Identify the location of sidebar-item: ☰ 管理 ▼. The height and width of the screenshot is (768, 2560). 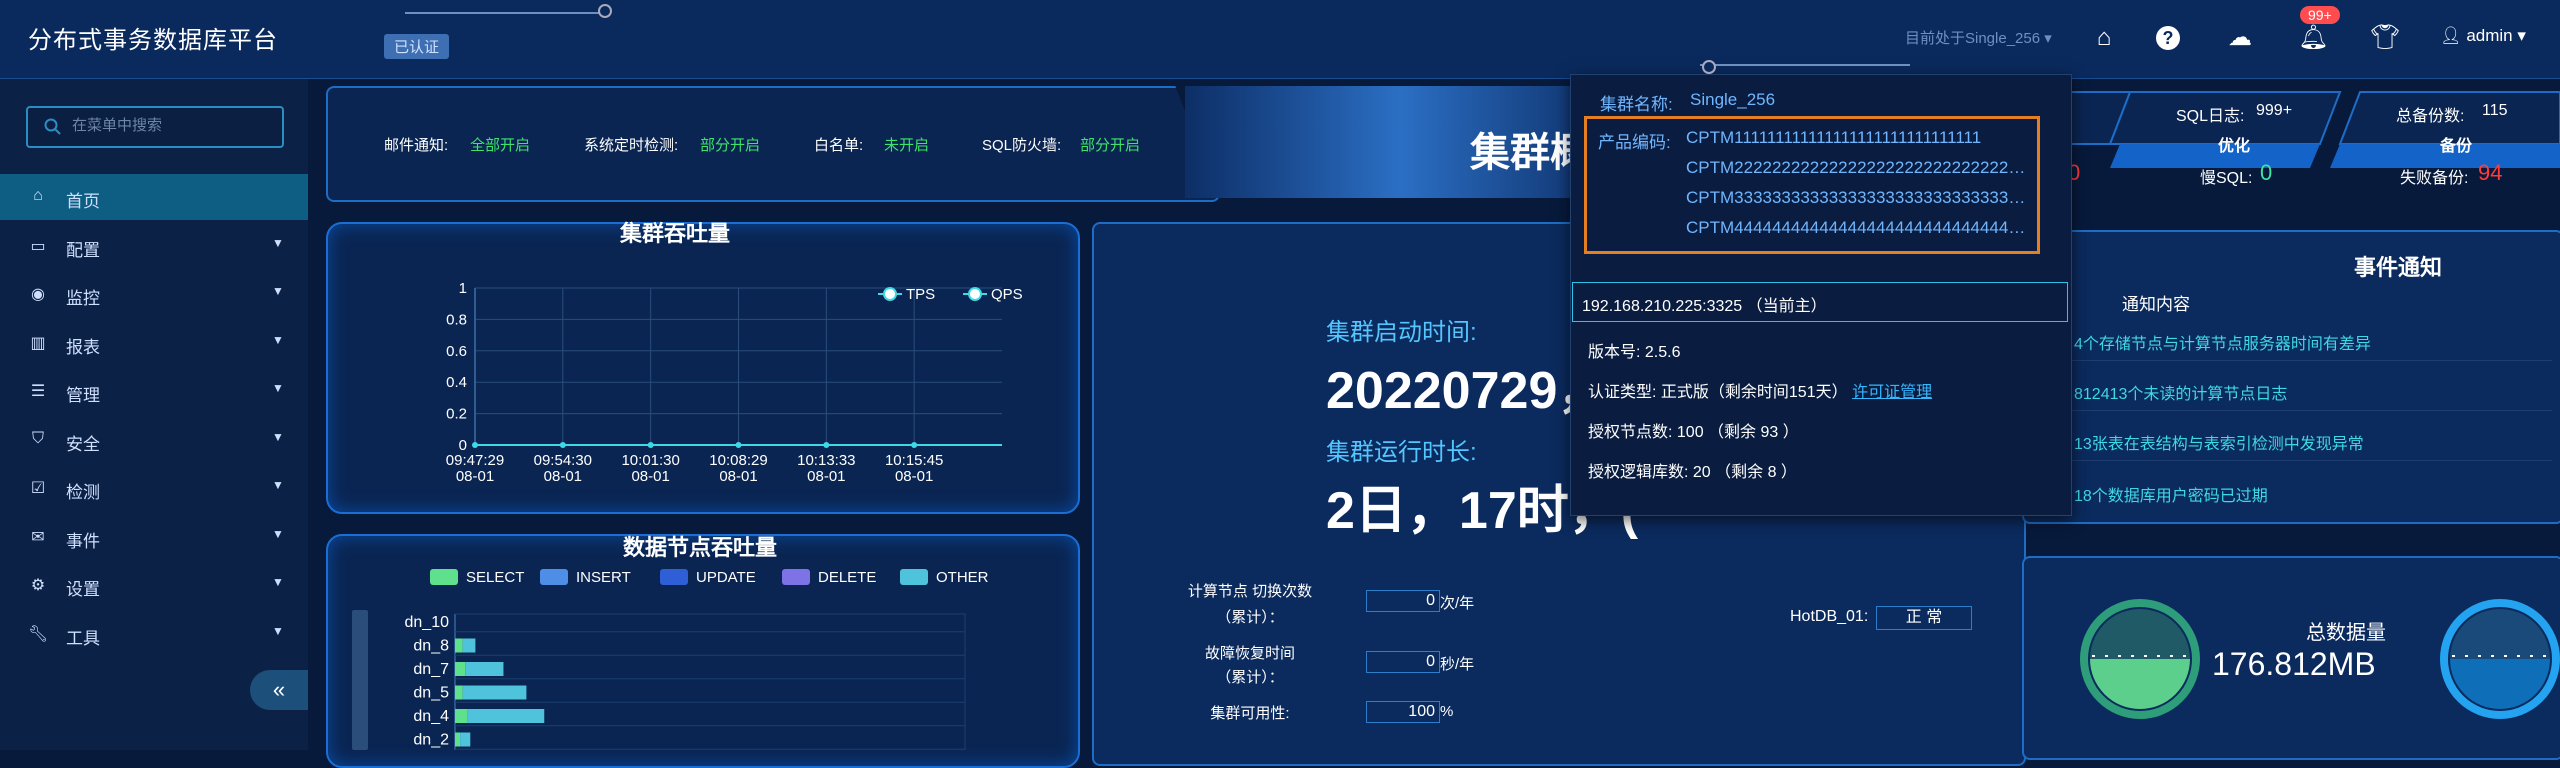
(154, 391).